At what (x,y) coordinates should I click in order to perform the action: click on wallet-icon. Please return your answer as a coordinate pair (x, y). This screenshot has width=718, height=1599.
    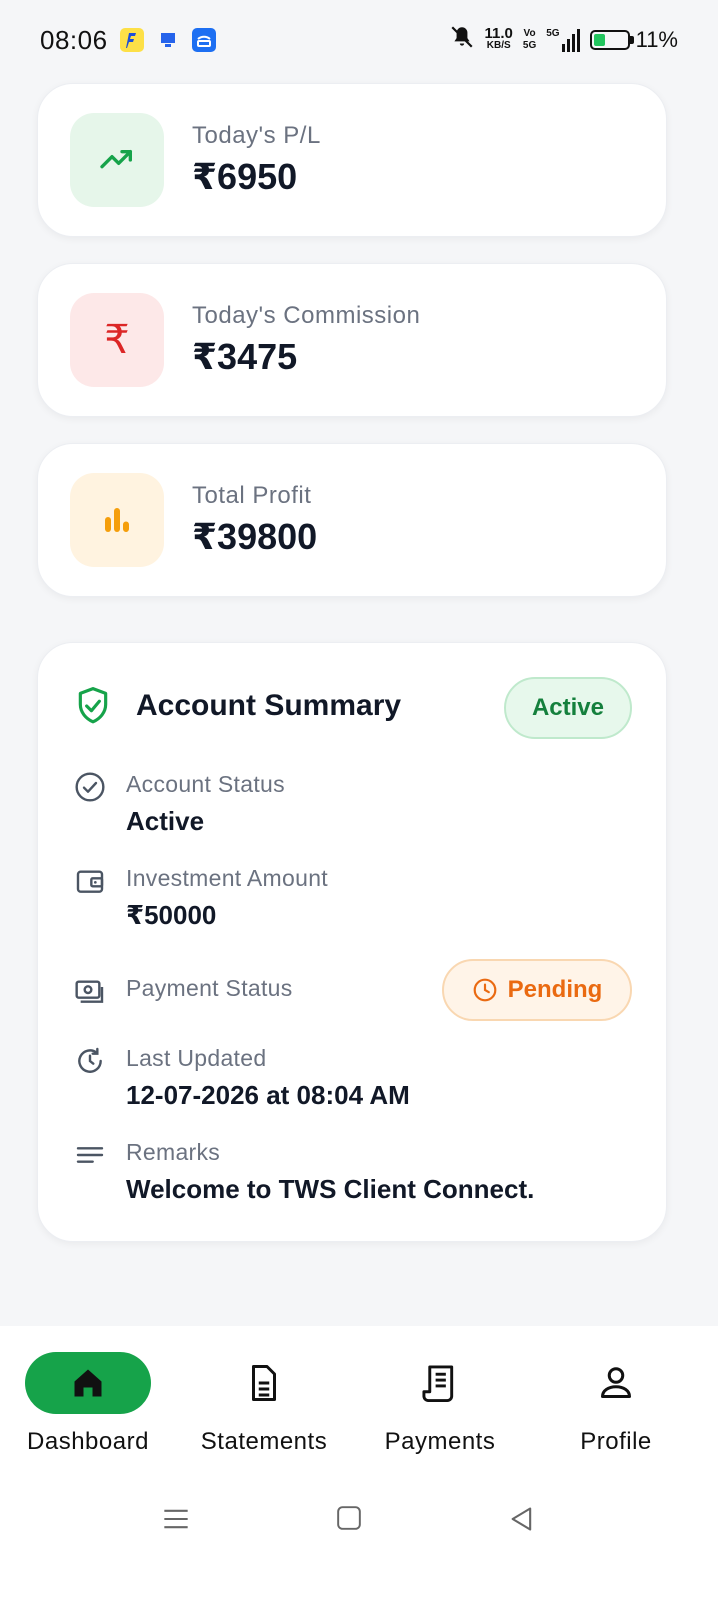
    Looking at the image, I should click on (90, 881).